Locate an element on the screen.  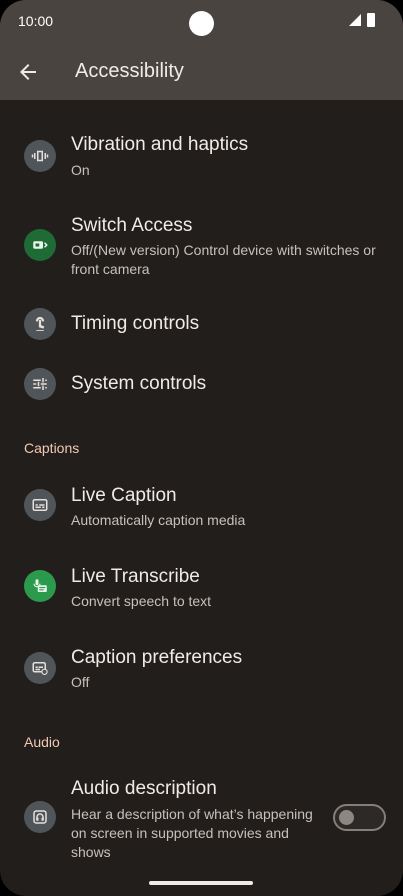
top-app-bar: 10:00 Accessibility is located at coordinates (201, 50).